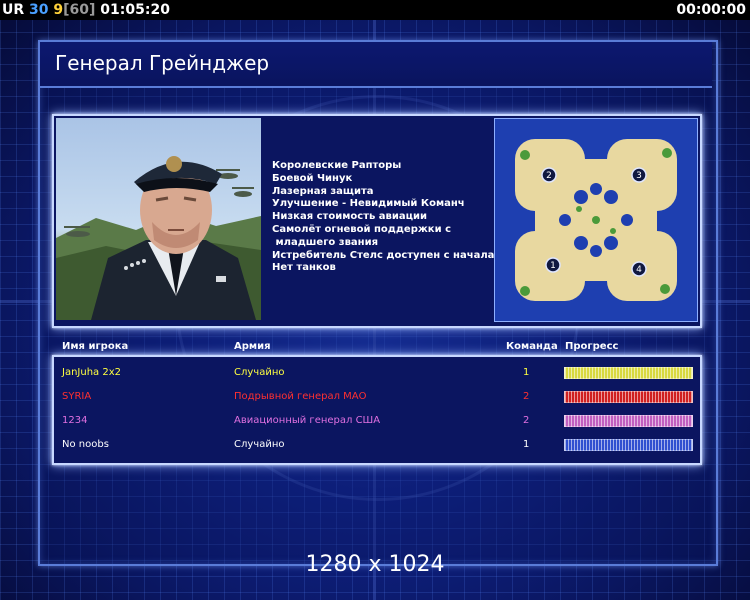  What do you see at coordinates (13, 10) in the screenshot?
I see `hud-prefix: UR` at bounding box center [13, 10].